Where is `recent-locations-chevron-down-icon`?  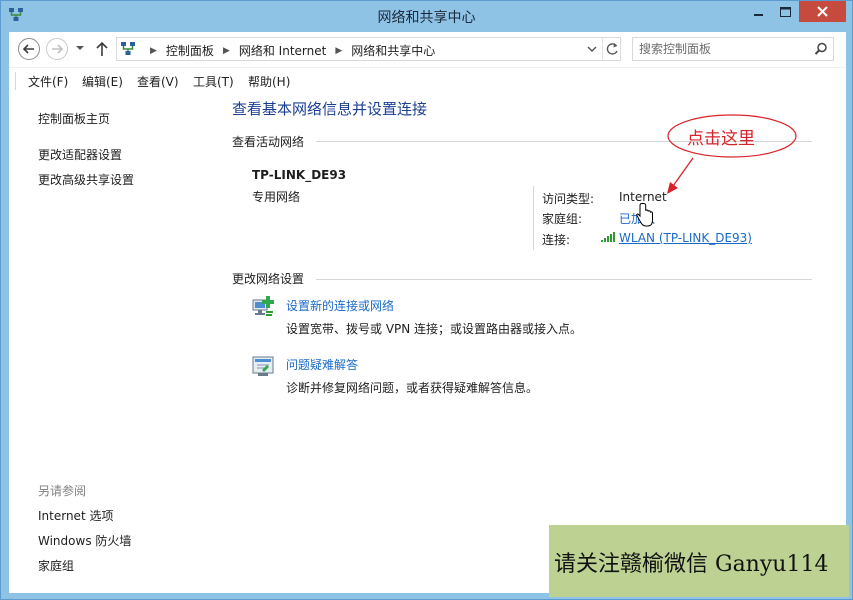
recent-locations-chevron-down-icon is located at coordinates (80, 48).